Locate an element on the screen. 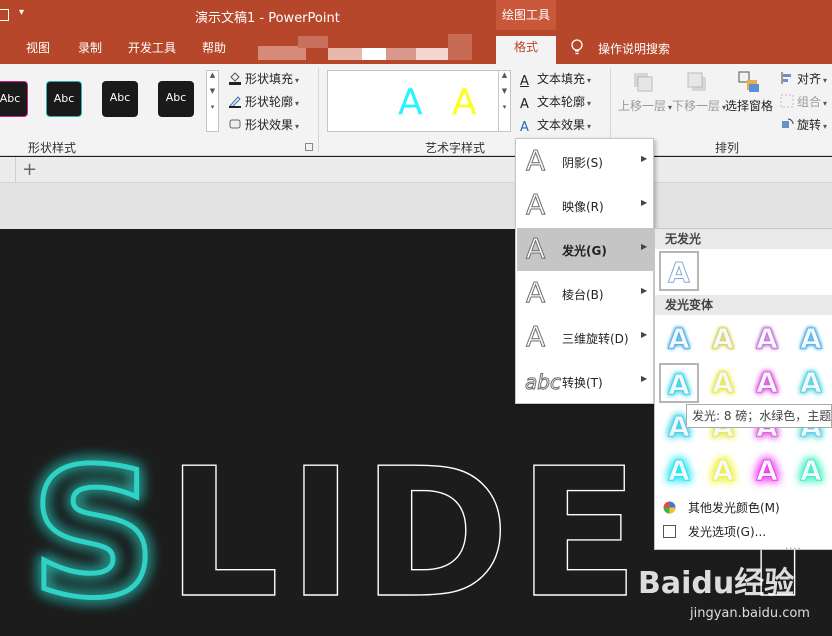 The width and height of the screenshot is (832, 636). shape-outline-button: 形状轮廓 ▾ is located at coordinates (263, 101).